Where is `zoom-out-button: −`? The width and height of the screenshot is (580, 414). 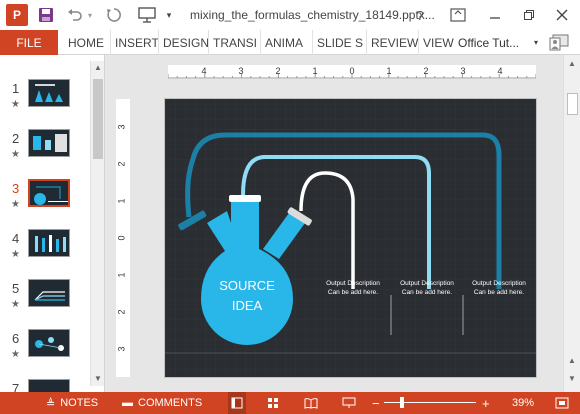 zoom-out-button: − is located at coordinates (376, 403).